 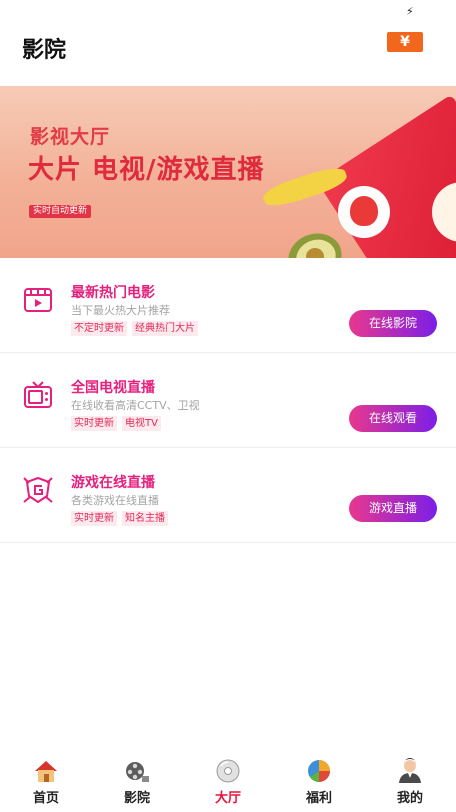 I want to click on item-tags: 不定时更新 经典热门大片, so click(x=134, y=328).